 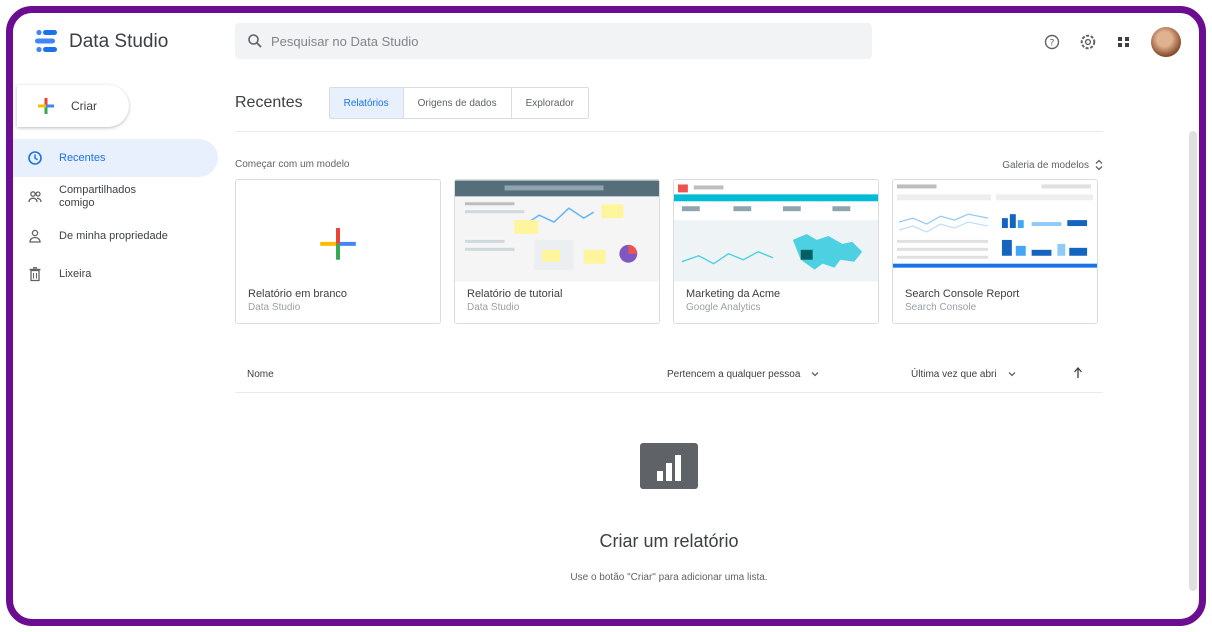 I want to click on help-icon: ?, so click(x=1052, y=42).